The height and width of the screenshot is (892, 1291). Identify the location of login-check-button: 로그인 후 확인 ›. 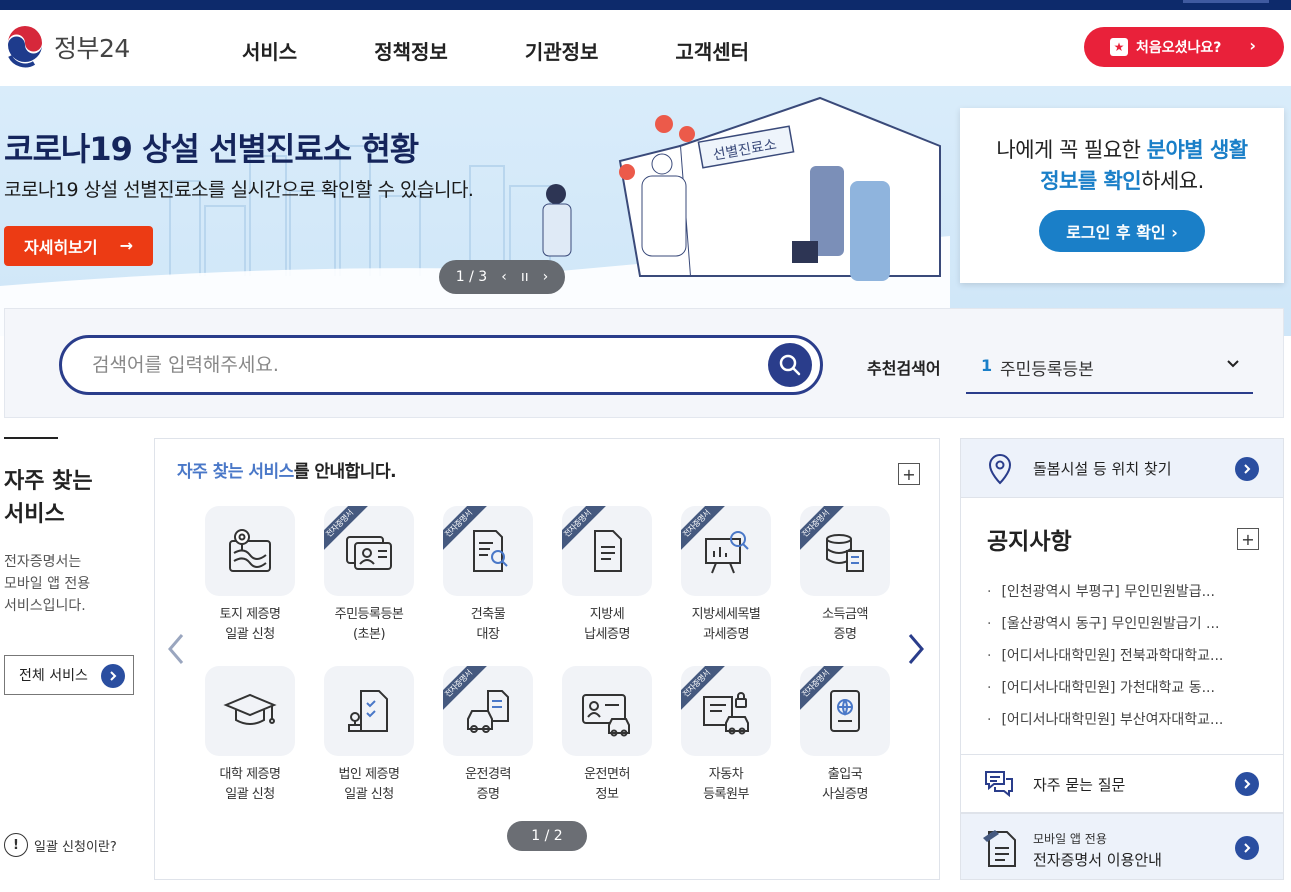
(1122, 231).